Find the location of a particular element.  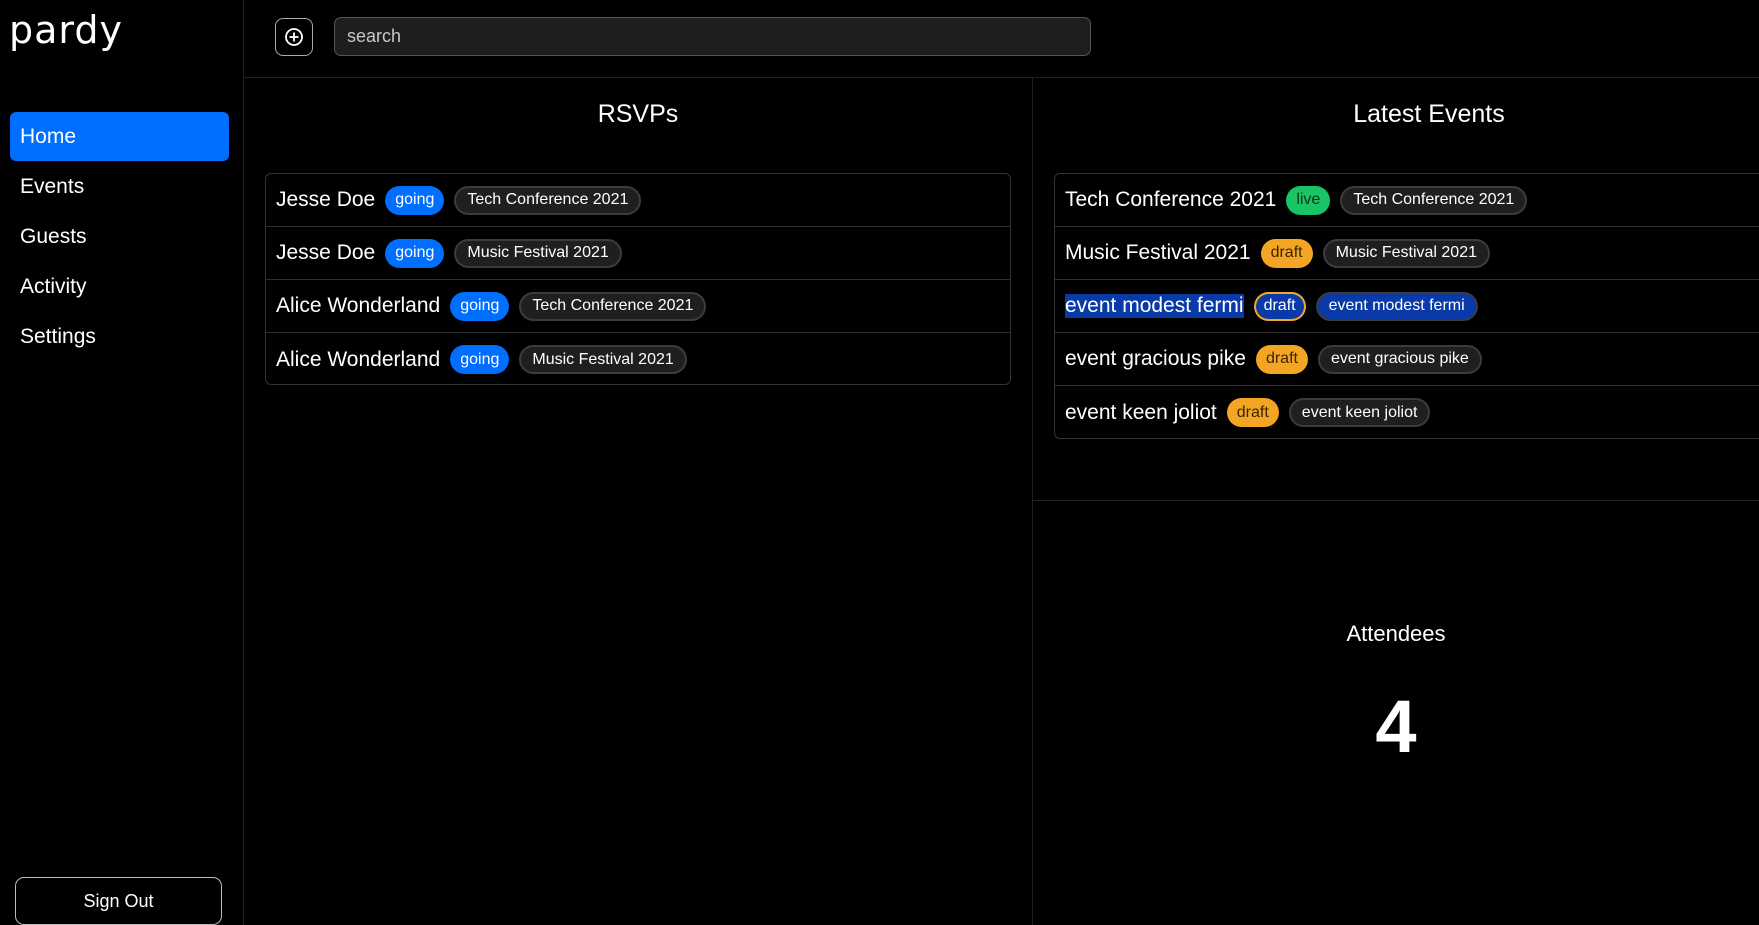

sidebar-nav: Home Events Guests Activity Settings is located at coordinates (119, 237).